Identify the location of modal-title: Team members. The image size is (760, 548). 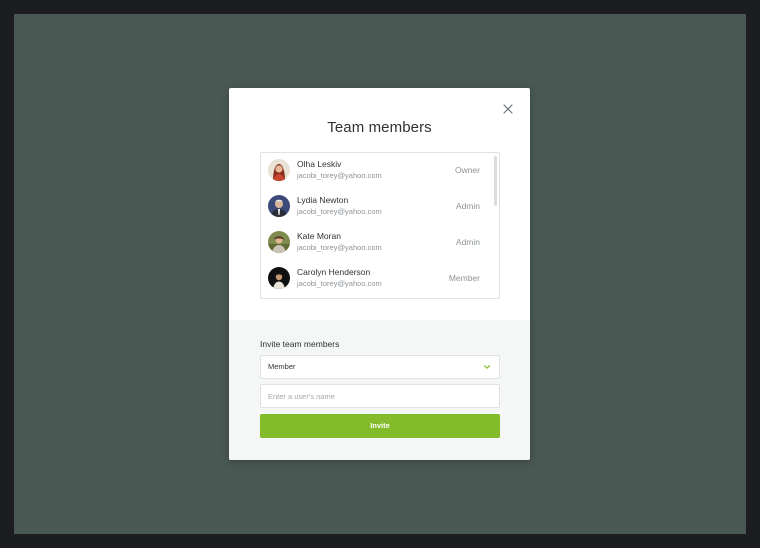
(379, 127).